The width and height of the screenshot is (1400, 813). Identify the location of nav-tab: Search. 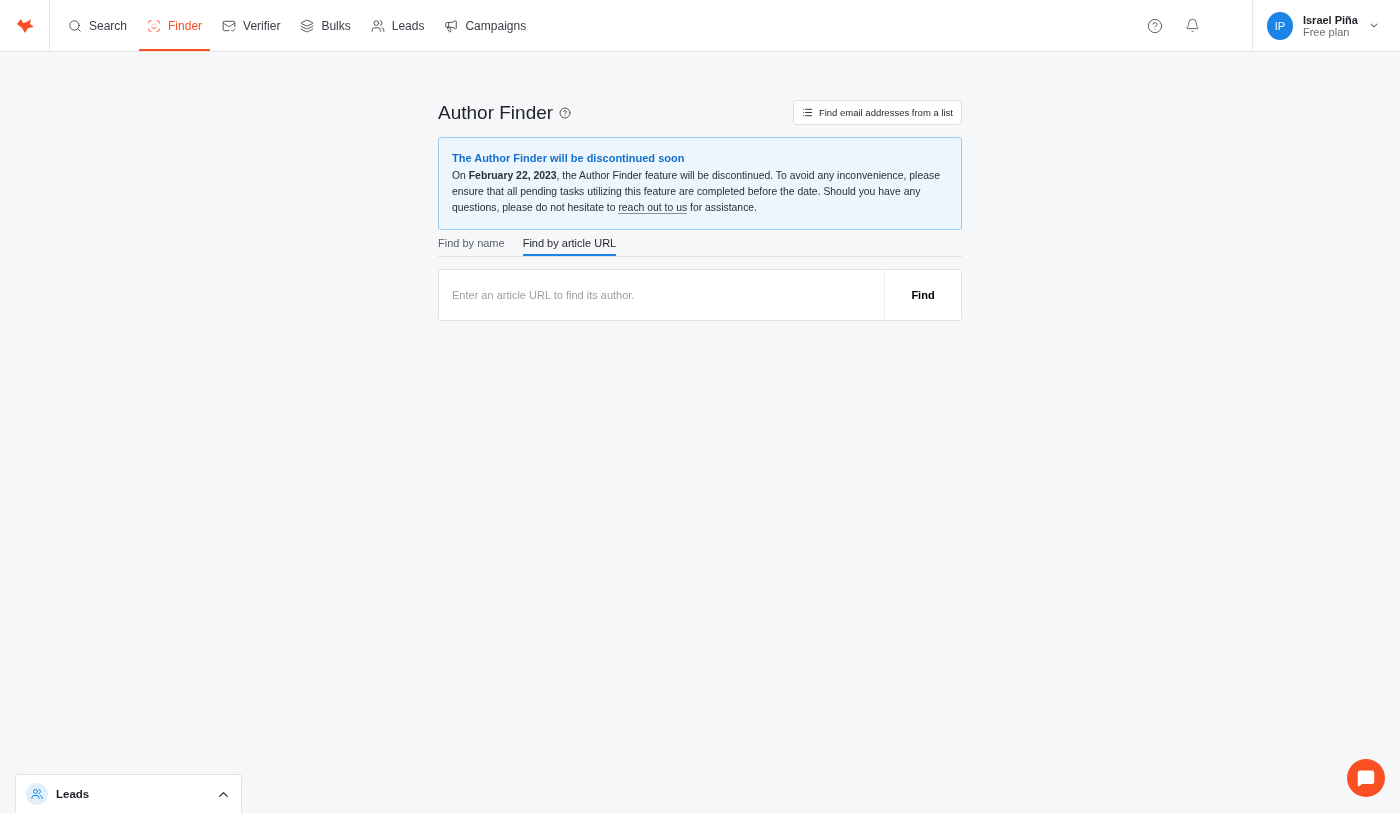
(98, 25).